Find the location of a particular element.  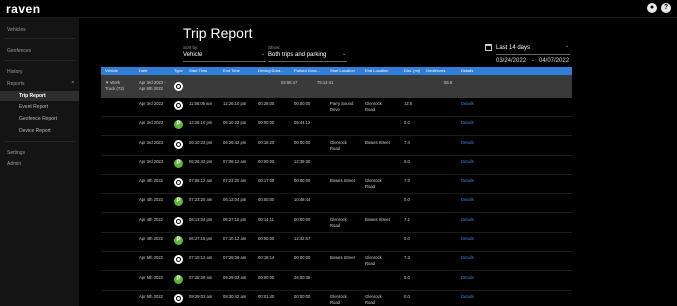

column-header: Vehicle is located at coordinates (111, 70).